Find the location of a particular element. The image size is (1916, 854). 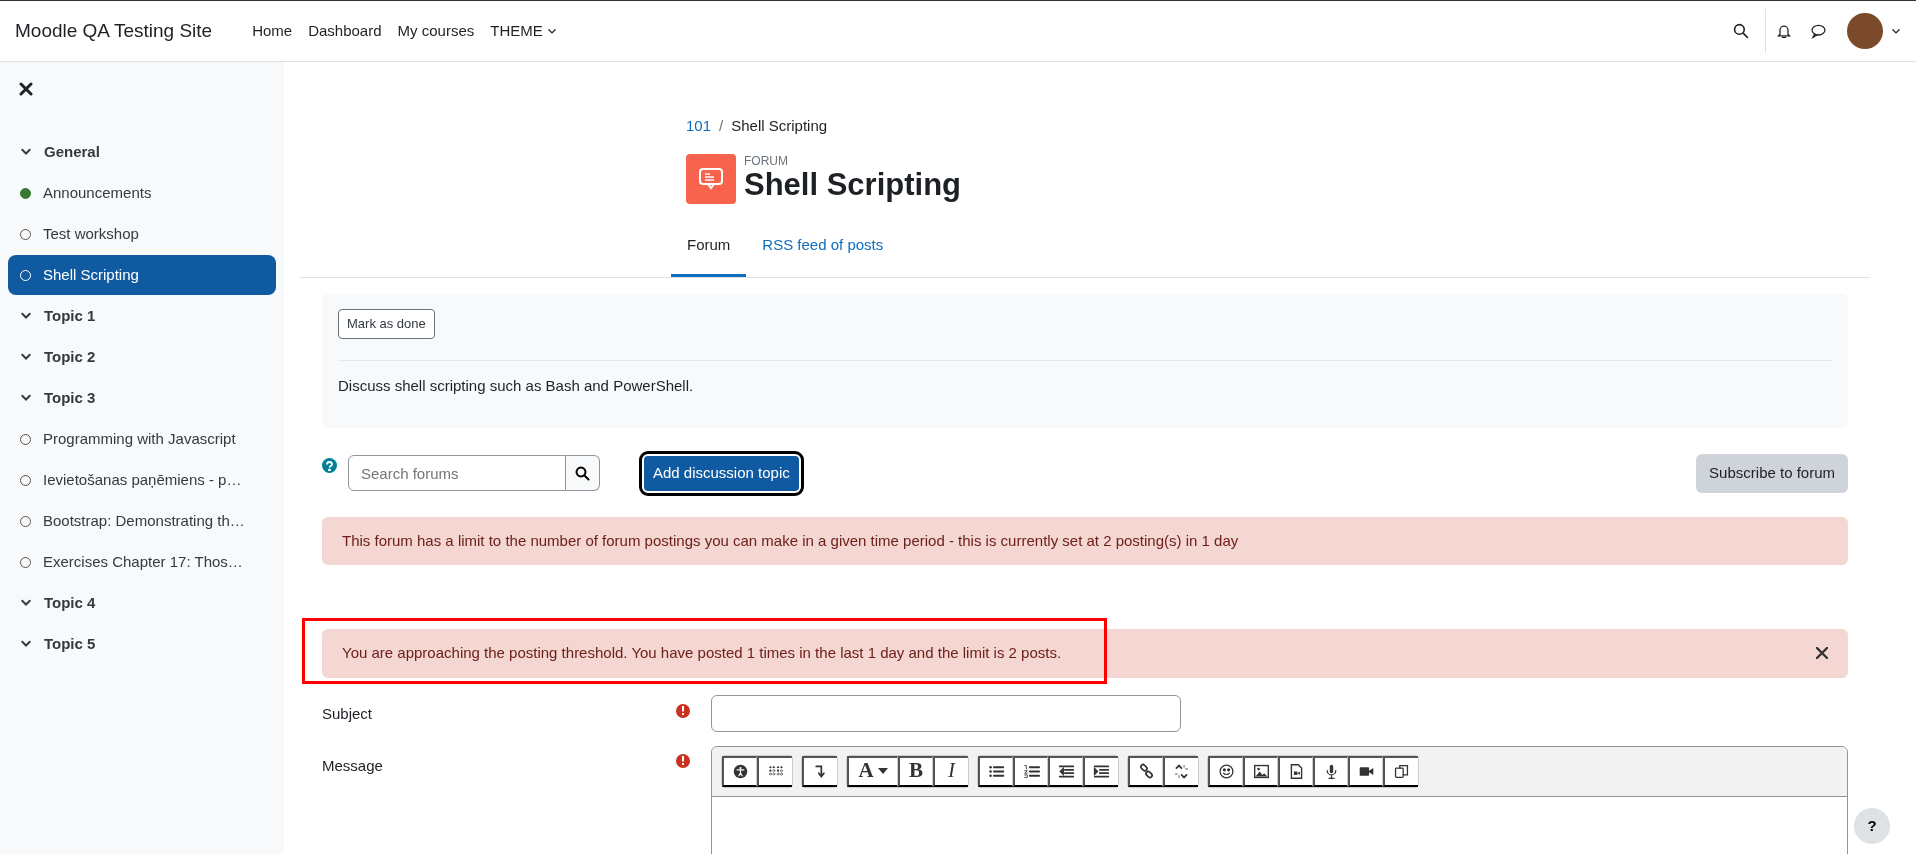

activity-type: FORUM is located at coordinates (766, 160).